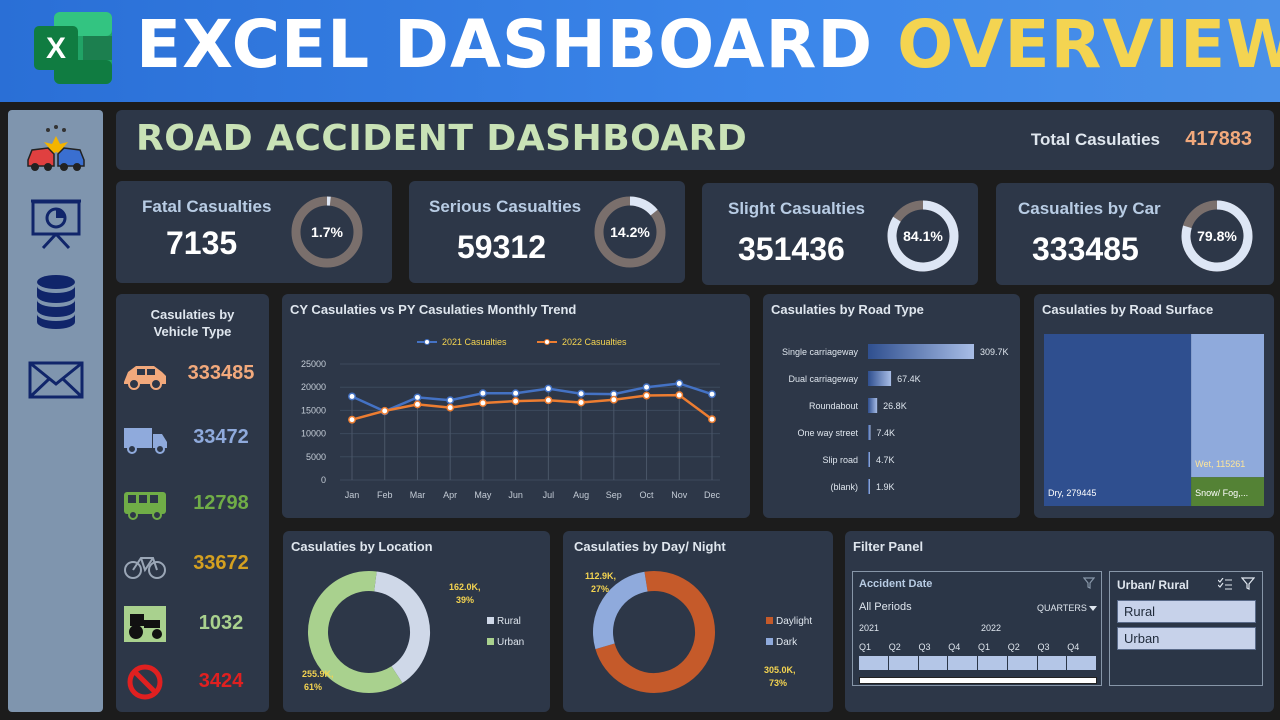 The width and height of the screenshot is (1280, 720). I want to click on x-tick-label: Jan, so click(352, 495).